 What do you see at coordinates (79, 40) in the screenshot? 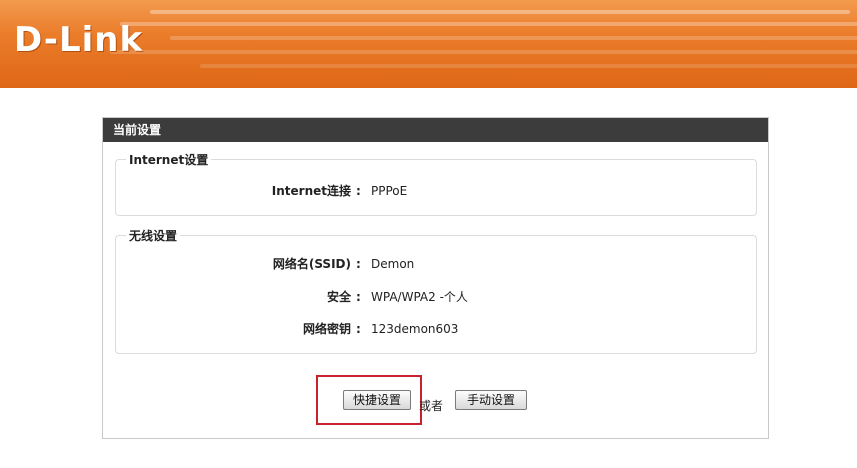
I see `dlink-logo: D-Link` at bounding box center [79, 40].